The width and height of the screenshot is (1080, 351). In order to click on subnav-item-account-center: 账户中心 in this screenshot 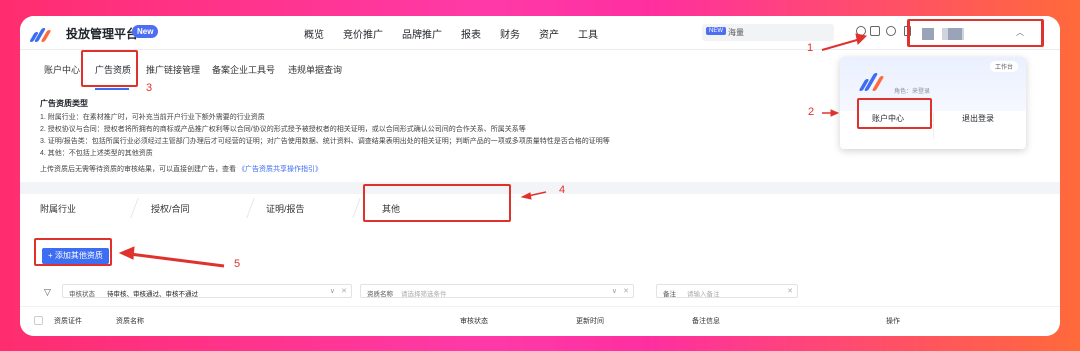, I will do `click(62, 69)`.